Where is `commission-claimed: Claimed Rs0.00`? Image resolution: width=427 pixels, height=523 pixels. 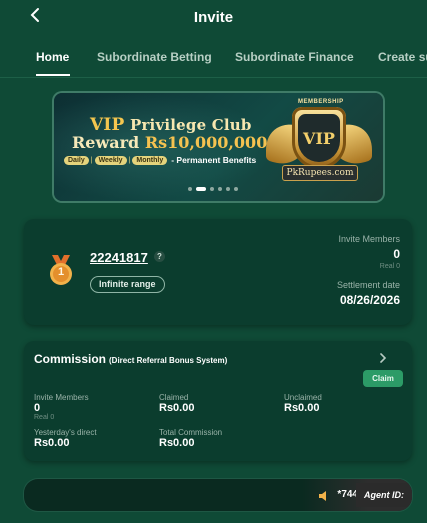 commission-claimed: Claimed Rs0.00 is located at coordinates (176, 403).